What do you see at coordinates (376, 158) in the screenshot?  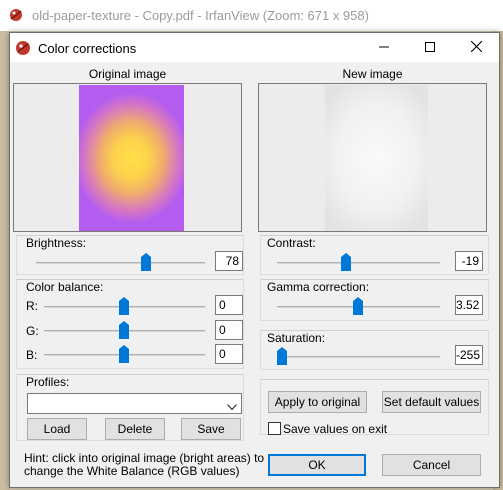 I see `new-image-thumbnail` at bounding box center [376, 158].